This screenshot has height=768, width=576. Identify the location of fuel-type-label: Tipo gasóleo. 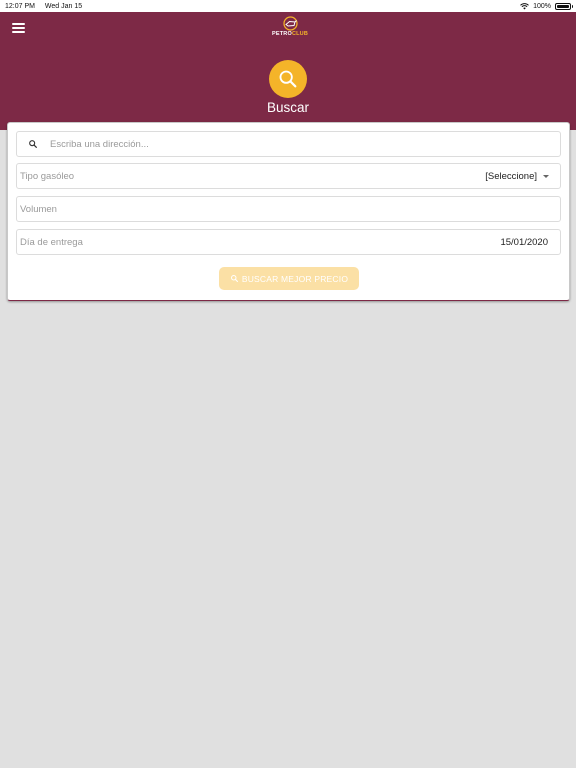
(47, 176).